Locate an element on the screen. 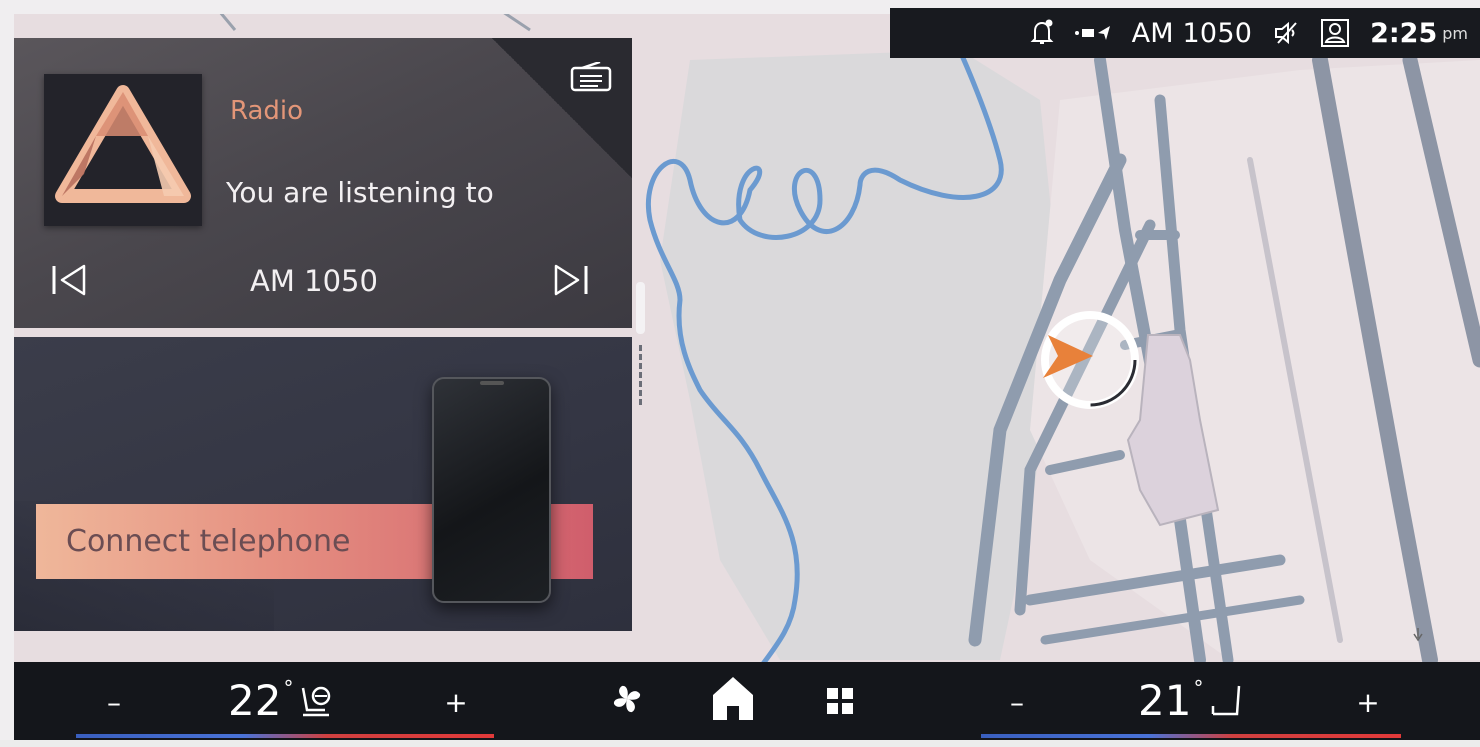  radio-menu-icon is located at coordinates (591, 76).